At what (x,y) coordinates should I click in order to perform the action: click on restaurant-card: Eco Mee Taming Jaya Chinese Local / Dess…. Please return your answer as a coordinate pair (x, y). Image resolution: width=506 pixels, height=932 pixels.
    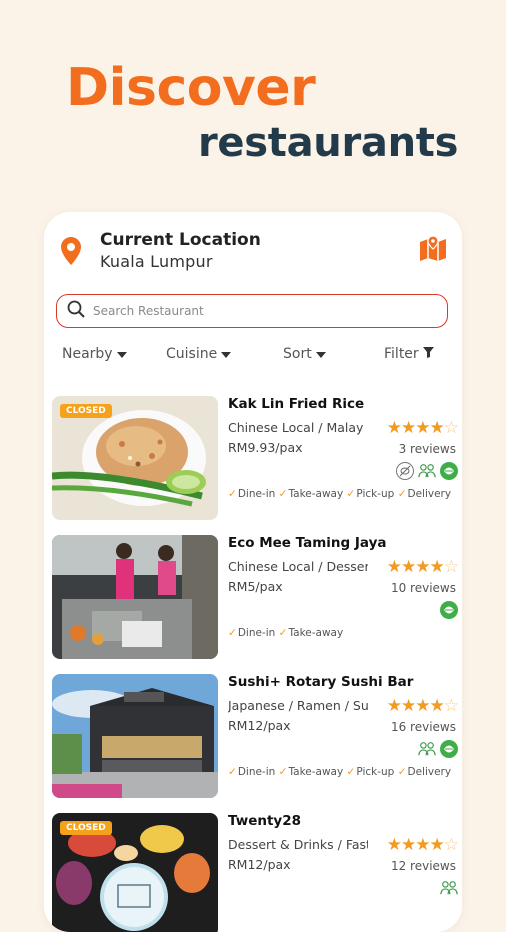
    Looking at the image, I should click on (257, 604).